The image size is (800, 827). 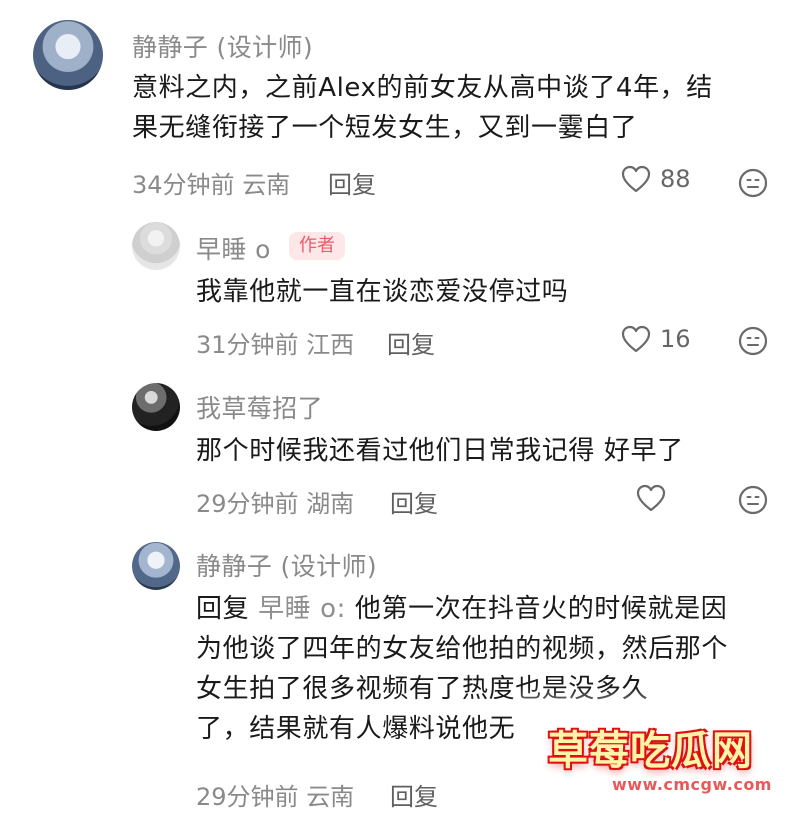 What do you see at coordinates (440, 451) in the screenshot?
I see `comment-text: 那个时候我还看过他们日常我记得 好早了` at bounding box center [440, 451].